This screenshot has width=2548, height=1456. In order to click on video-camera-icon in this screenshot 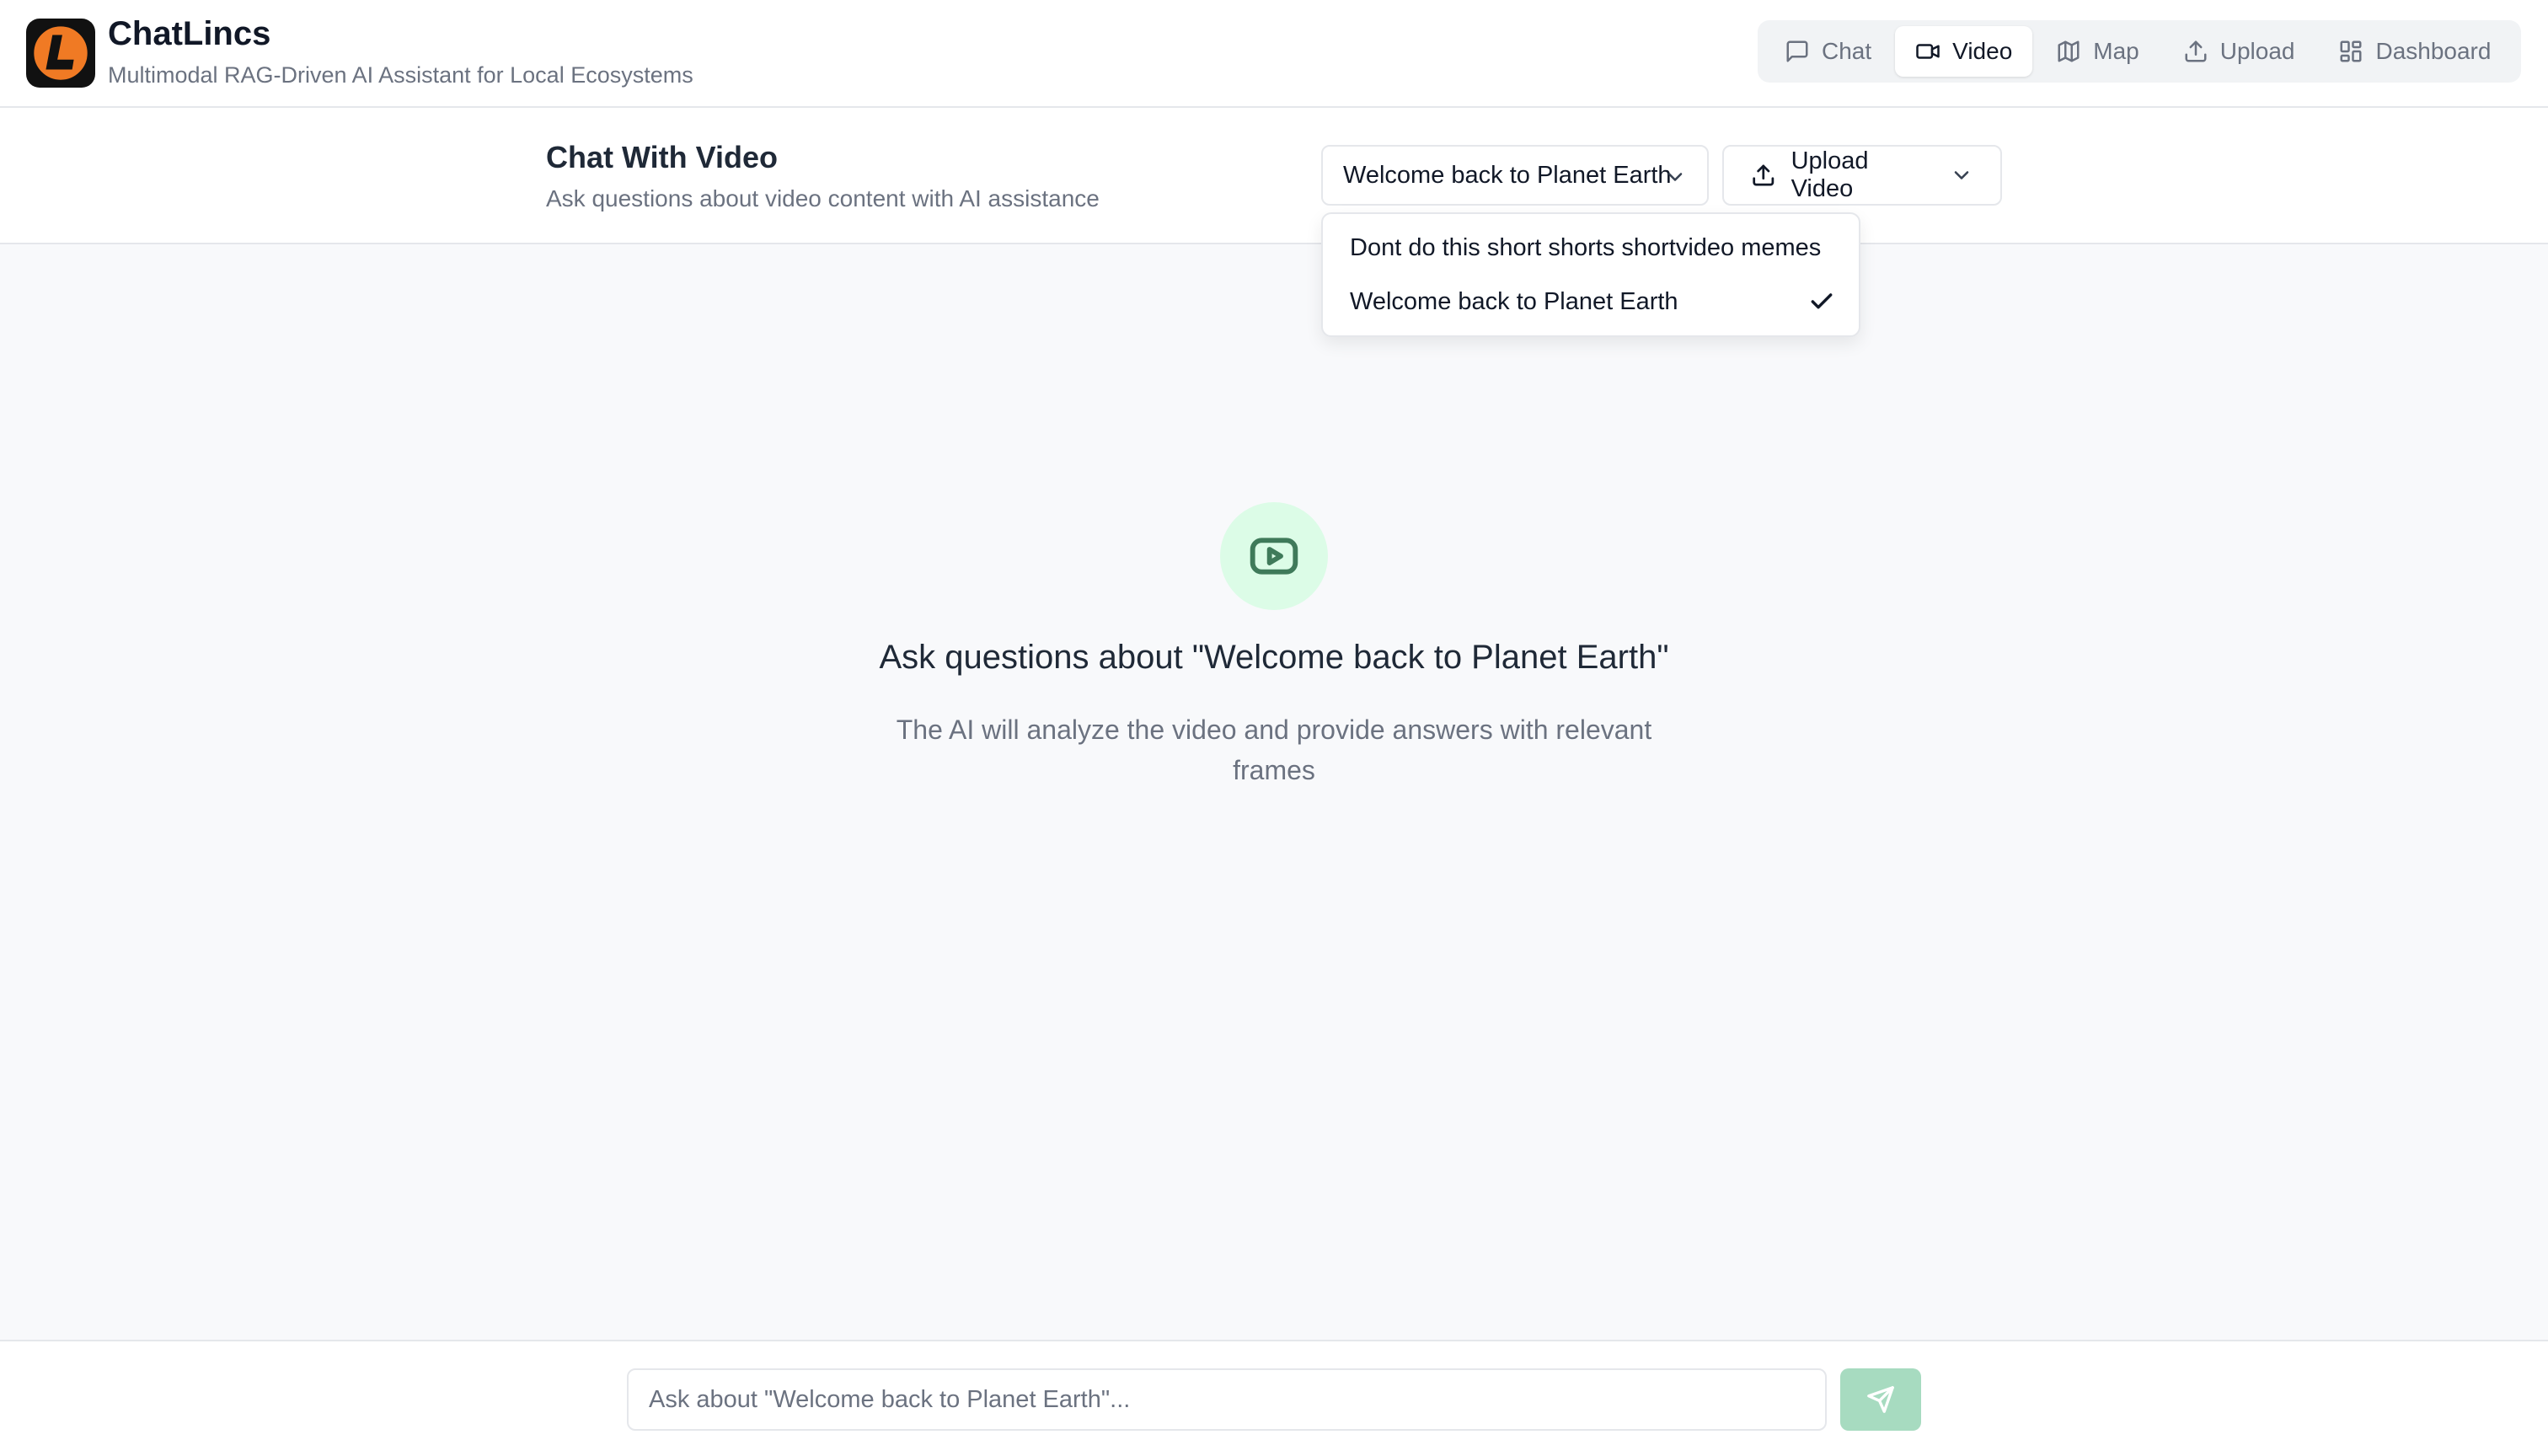, I will do `click(1928, 51)`.